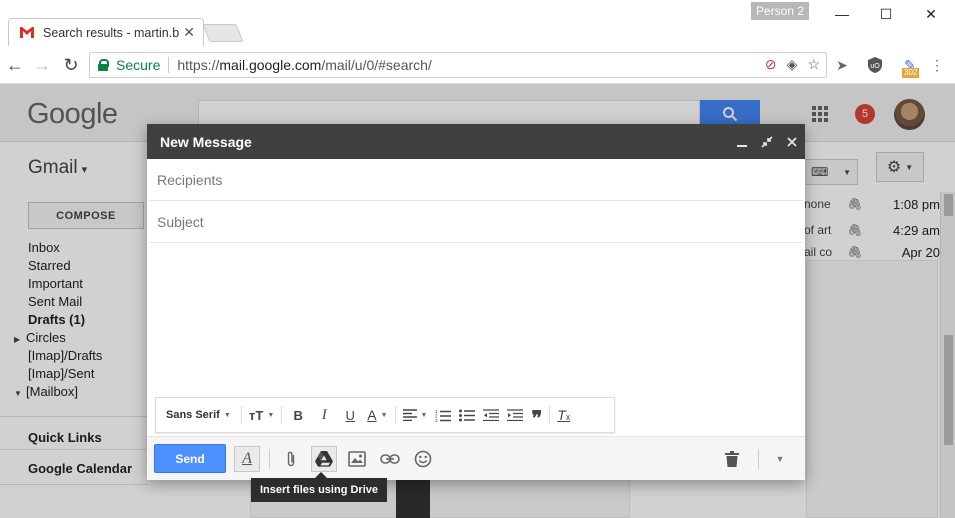 Image resolution: width=955 pixels, height=518 pixels. What do you see at coordinates (256, 415) in the screenshot?
I see `text-size-icon: тT` at bounding box center [256, 415].